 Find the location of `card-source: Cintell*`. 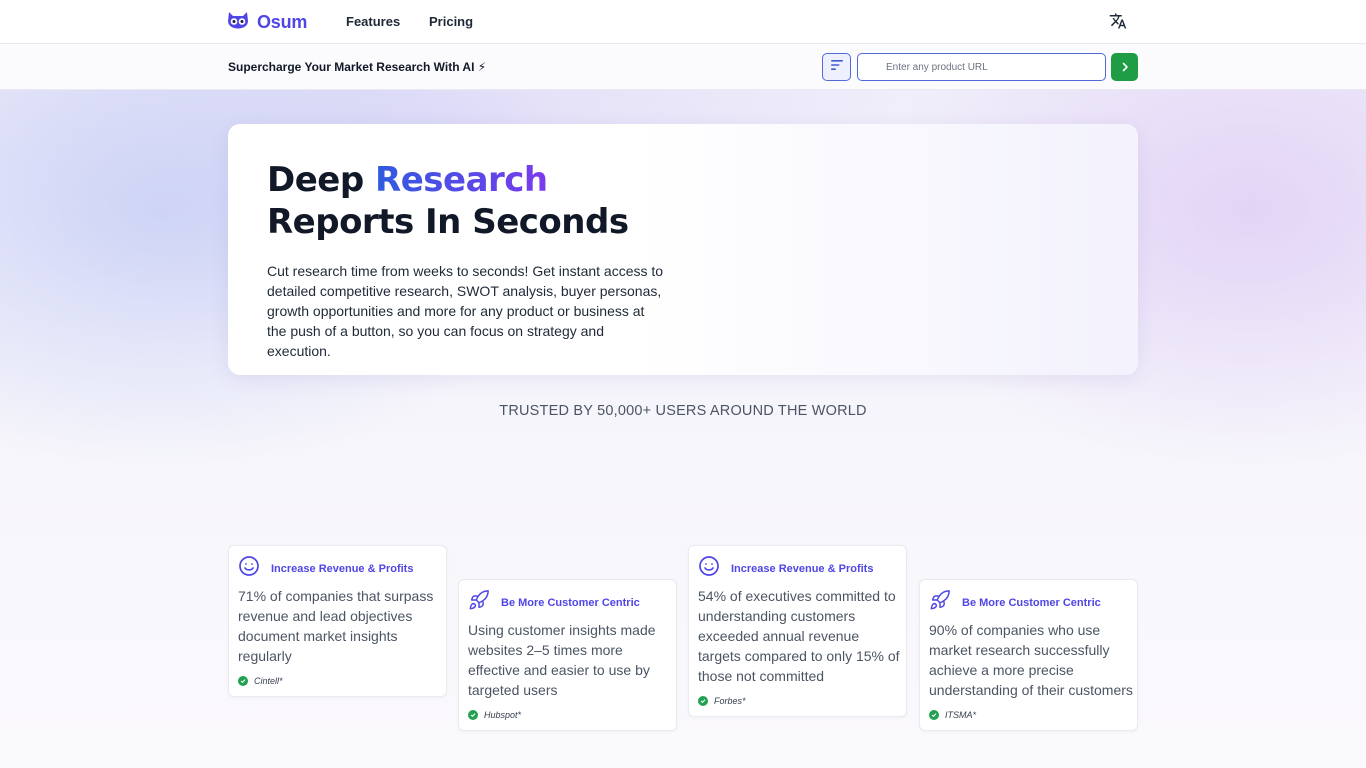

card-source: Cintell* is located at coordinates (260, 681).